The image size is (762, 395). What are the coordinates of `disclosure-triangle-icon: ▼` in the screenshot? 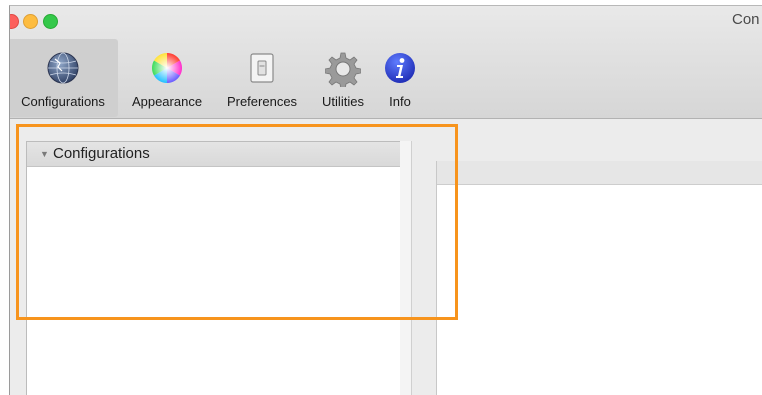 It's located at (44, 154).